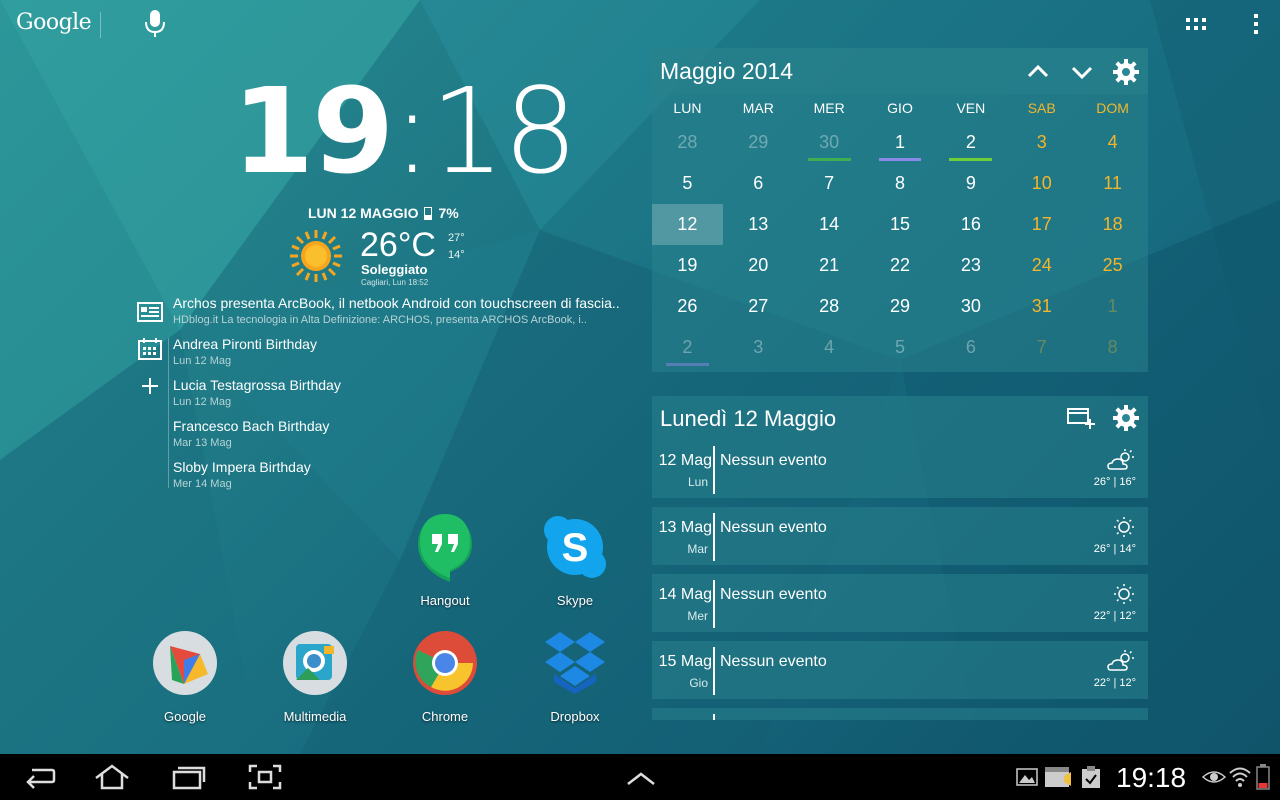 The width and height of the screenshot is (1280, 800). I want to click on google-search-logo: Google, so click(54, 22).